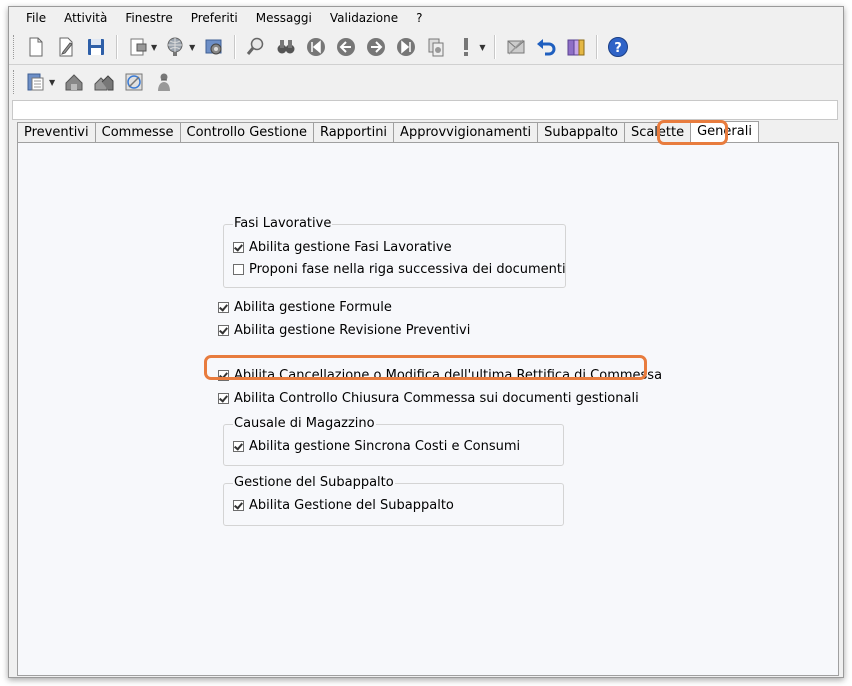  I want to click on copy-icon, so click(436, 47).